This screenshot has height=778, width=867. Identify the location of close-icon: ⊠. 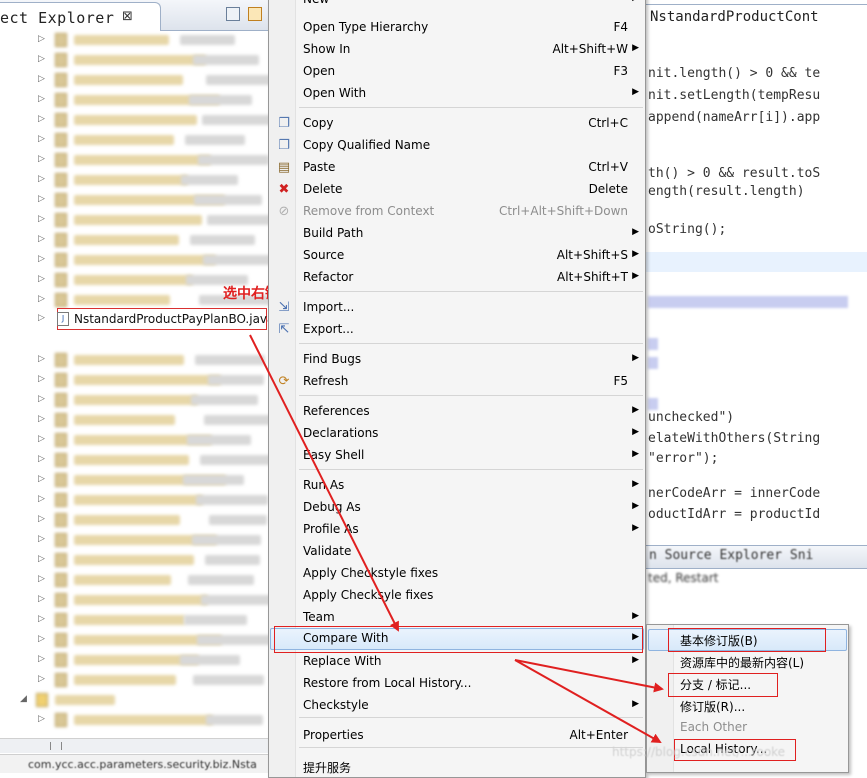
(127, 16).